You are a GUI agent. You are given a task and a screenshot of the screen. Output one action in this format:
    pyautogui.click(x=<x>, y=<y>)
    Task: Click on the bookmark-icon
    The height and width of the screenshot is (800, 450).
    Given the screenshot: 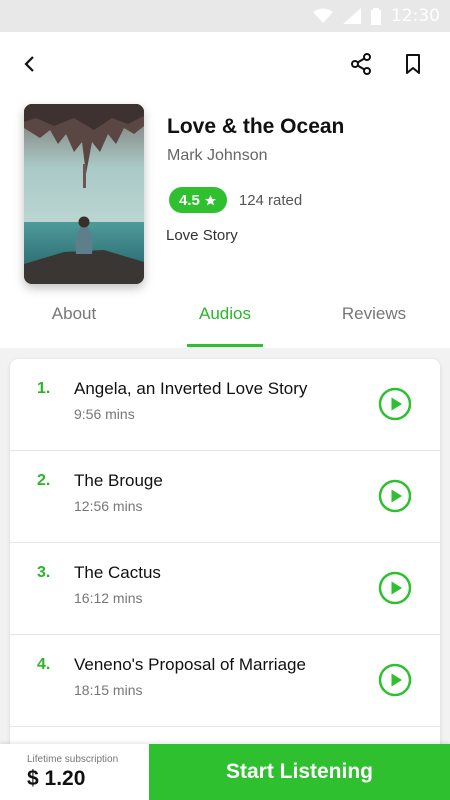 What is the action you would take?
    pyautogui.click(x=413, y=64)
    